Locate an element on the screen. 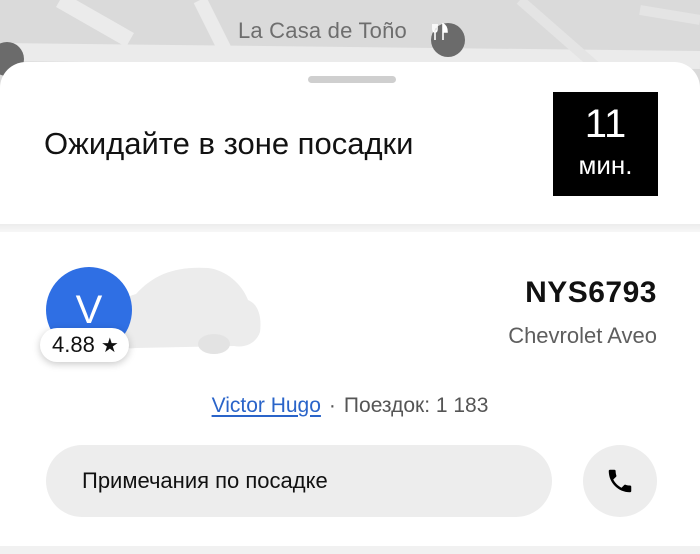 This screenshot has height=554, width=700. restaurant-icon is located at coordinates (448, 40).